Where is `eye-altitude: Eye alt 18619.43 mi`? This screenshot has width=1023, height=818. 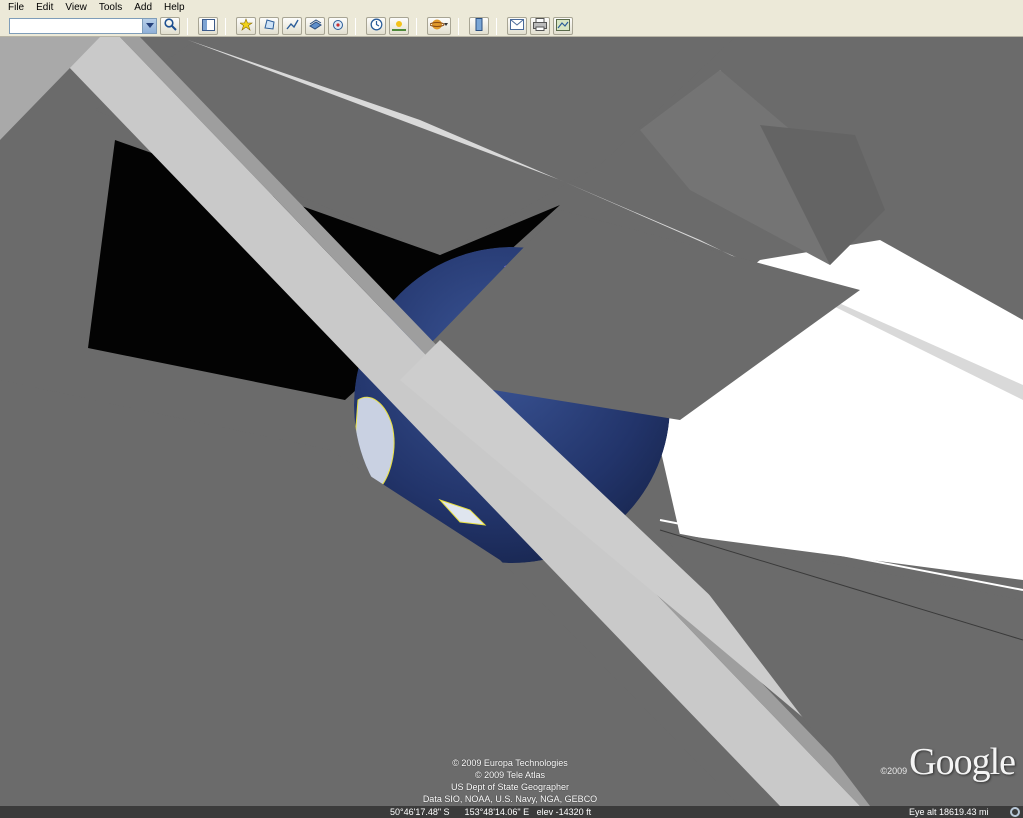 eye-altitude: Eye alt 18619.43 mi is located at coordinates (949, 812).